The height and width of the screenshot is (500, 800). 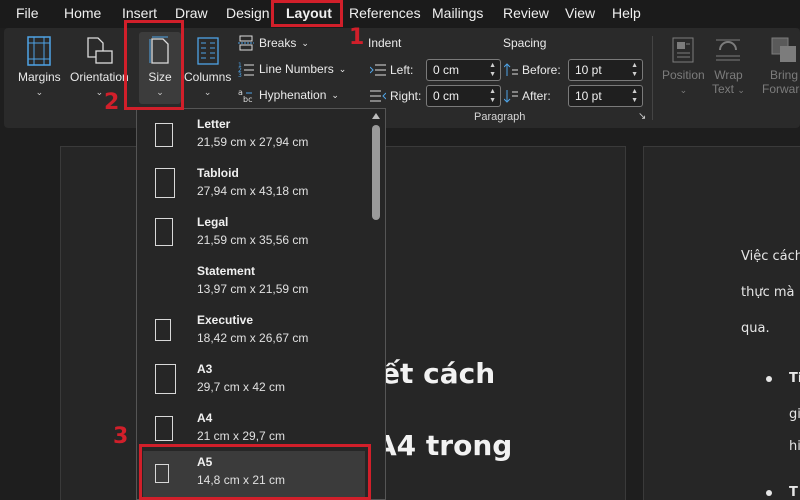 What do you see at coordinates (100, 50) in the screenshot?
I see `orientation-icon` at bounding box center [100, 50].